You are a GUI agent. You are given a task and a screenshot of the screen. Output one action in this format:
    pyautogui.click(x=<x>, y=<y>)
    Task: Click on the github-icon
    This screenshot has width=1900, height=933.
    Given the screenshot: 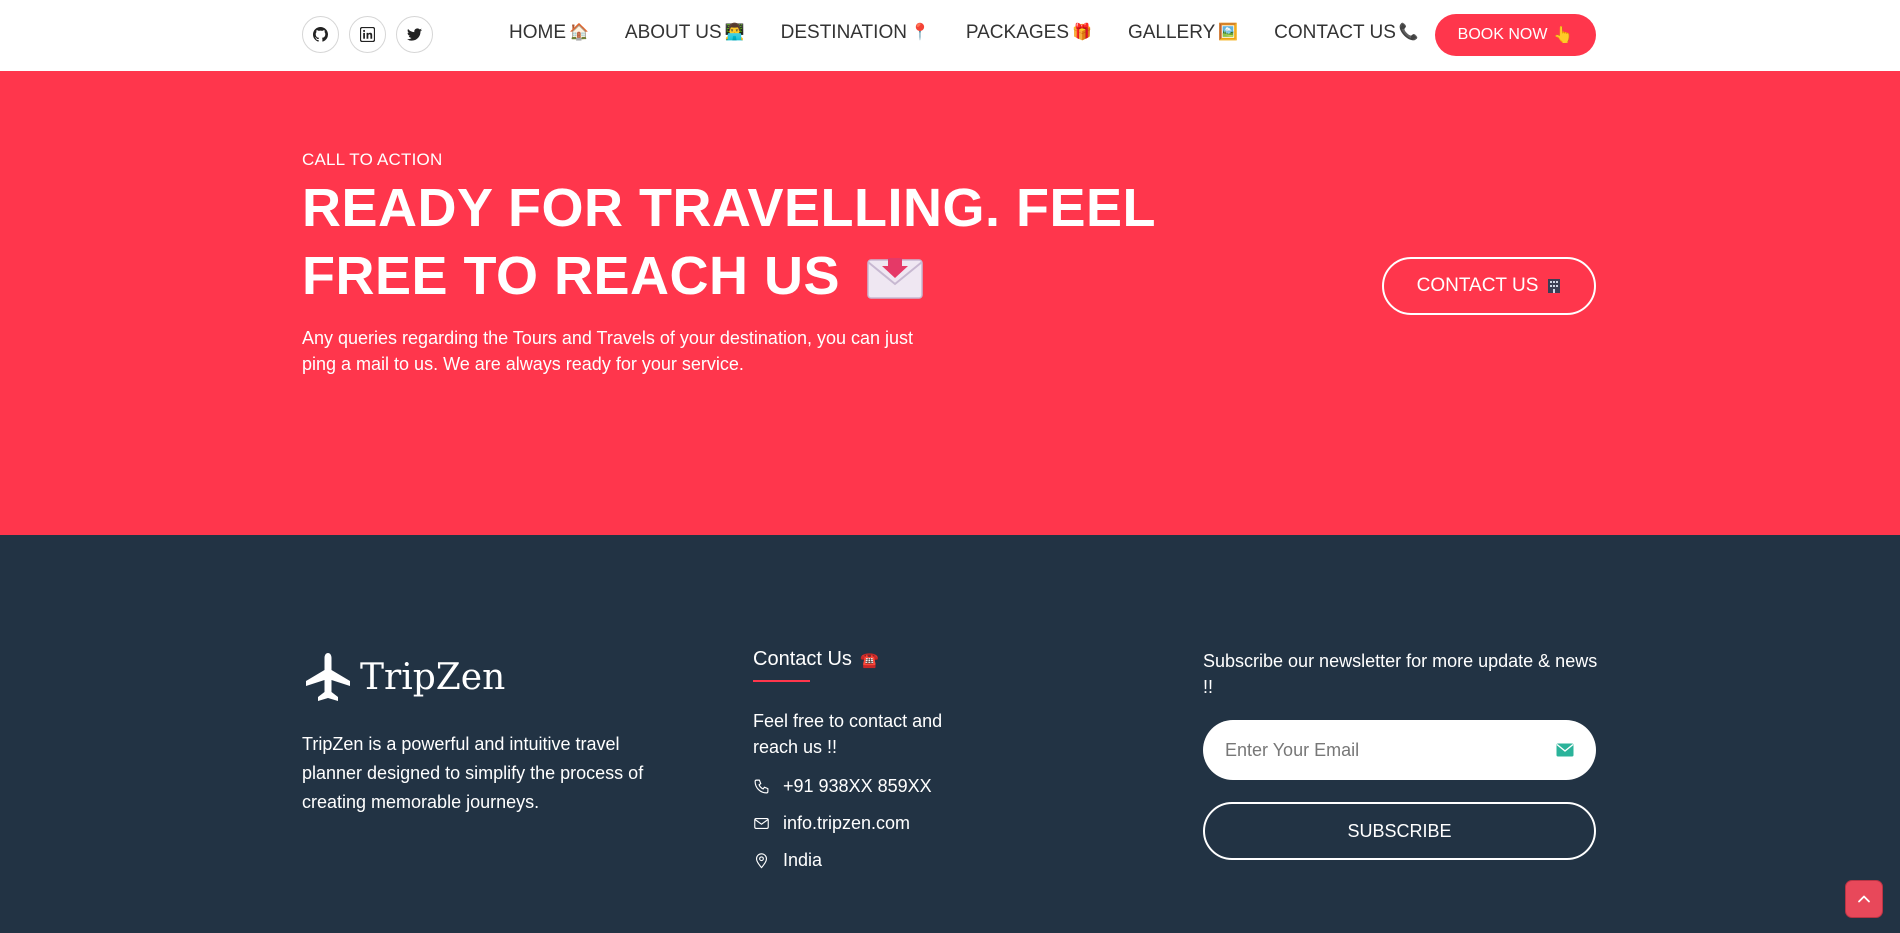 What is the action you would take?
    pyautogui.click(x=320, y=34)
    